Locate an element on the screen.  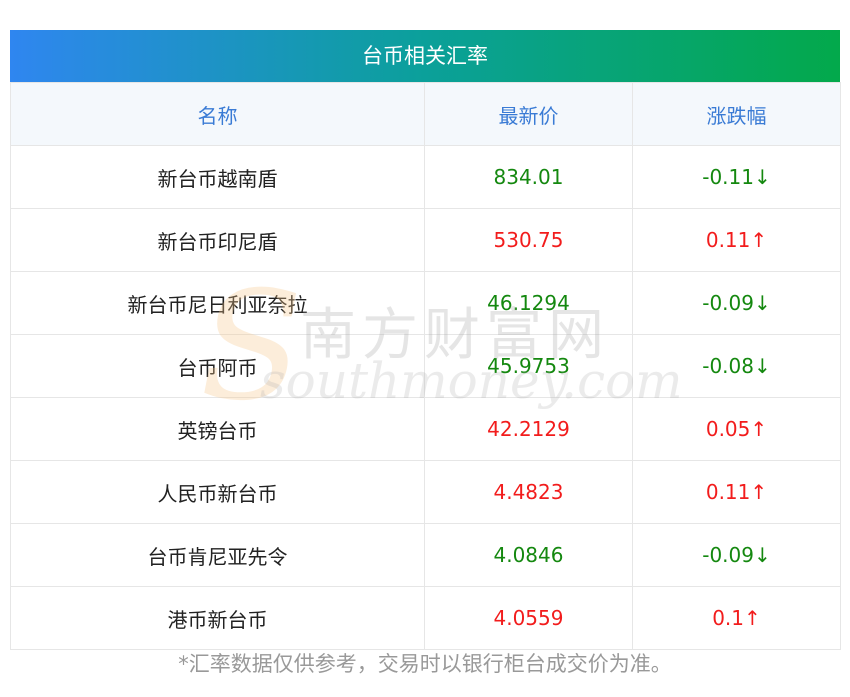
latest-price: 834.01 is located at coordinates (528, 177).